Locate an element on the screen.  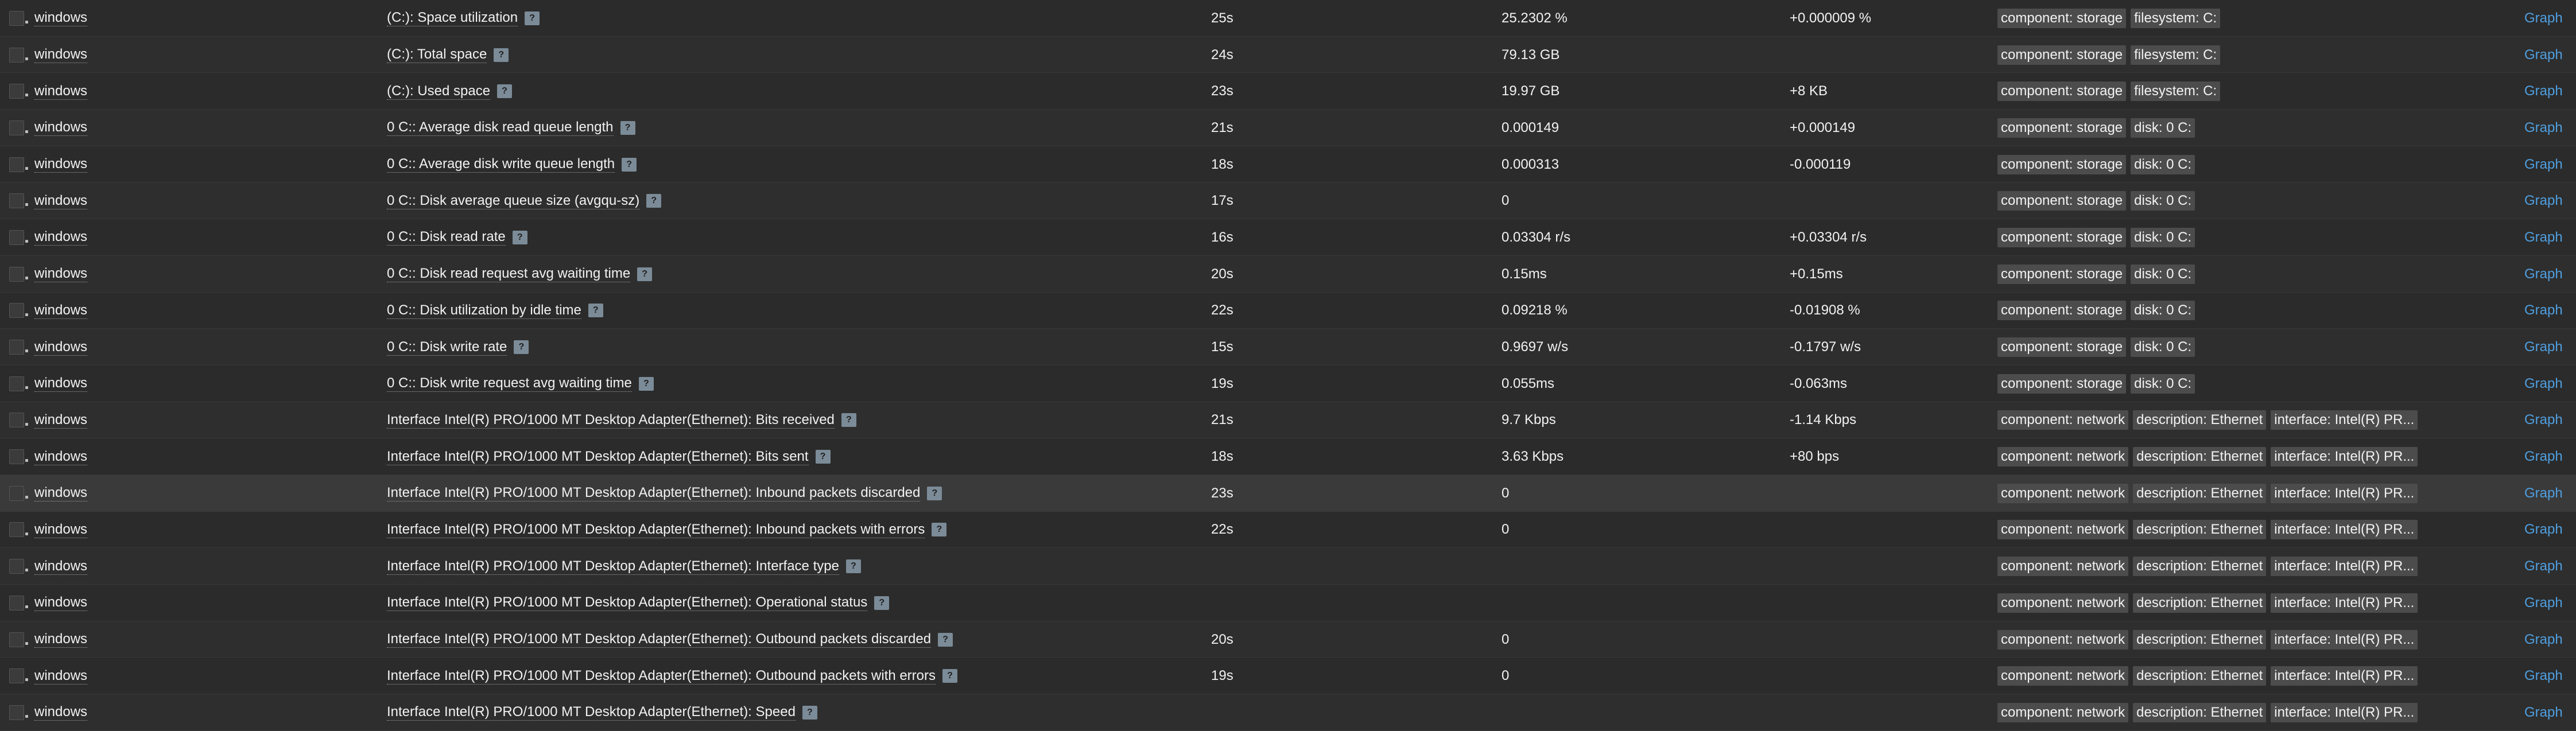
item-name-link: (C:): Used space is located at coordinates (439, 91).